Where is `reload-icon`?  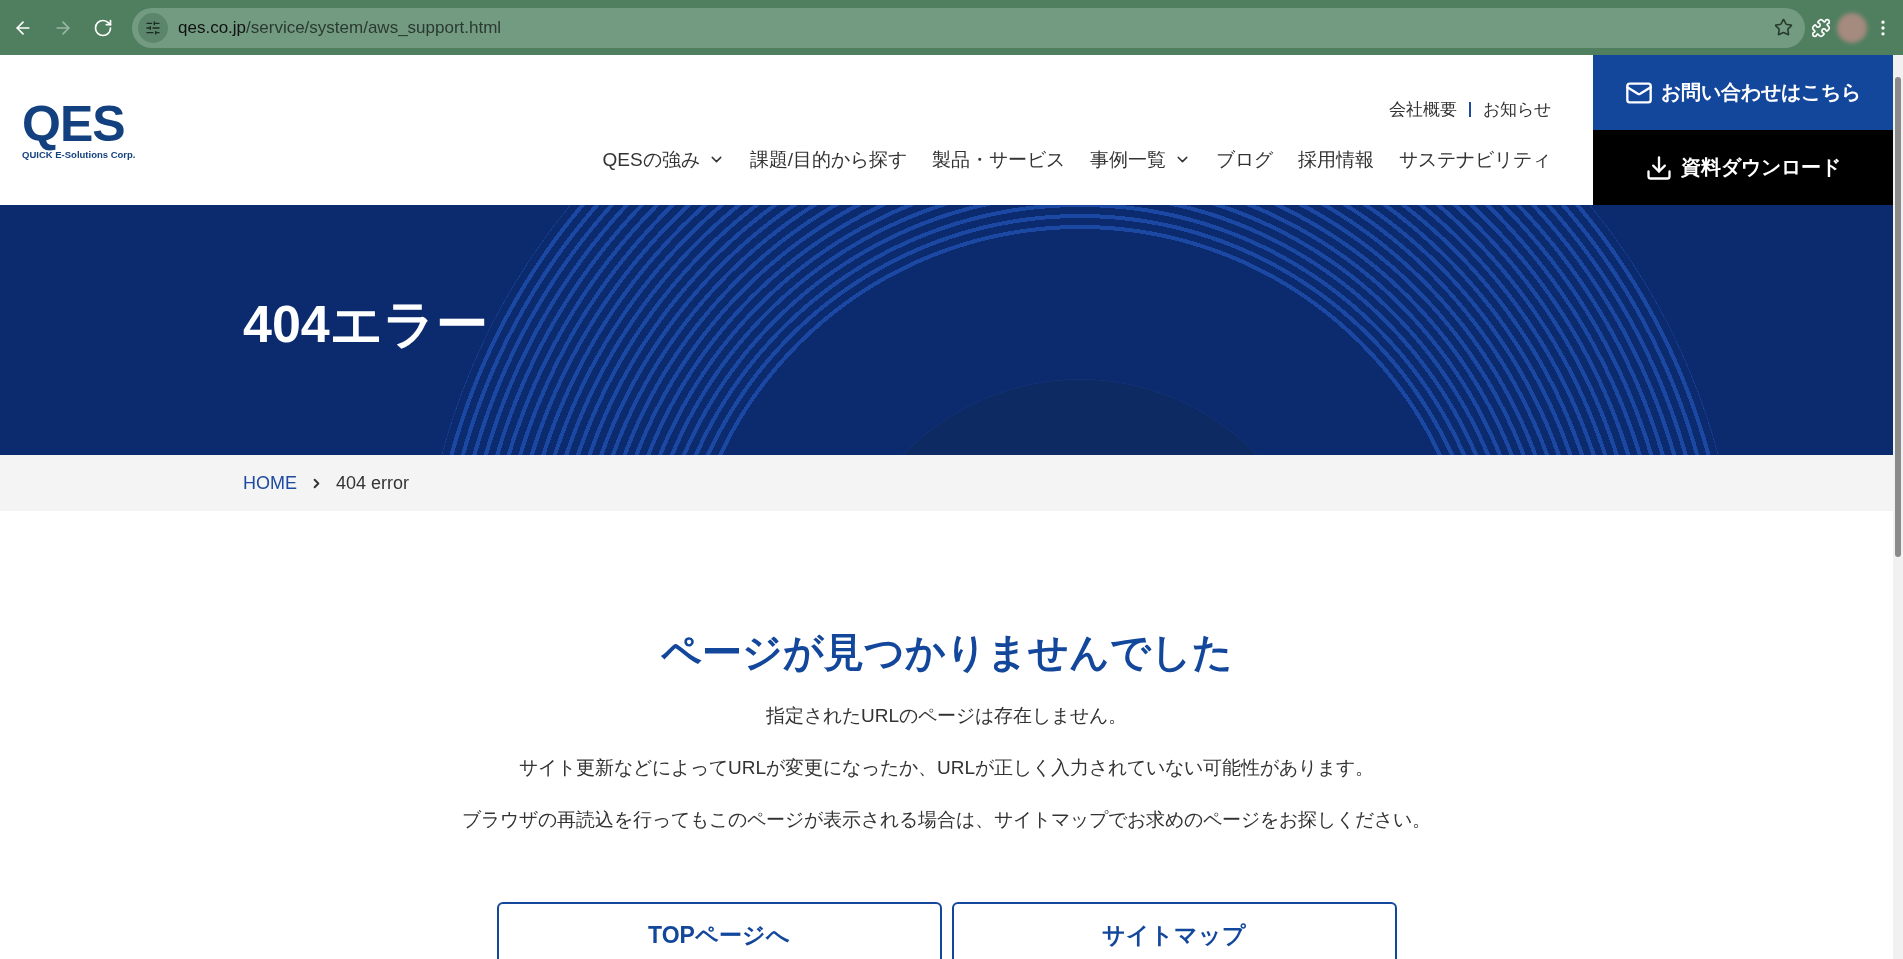
reload-icon is located at coordinates (103, 27).